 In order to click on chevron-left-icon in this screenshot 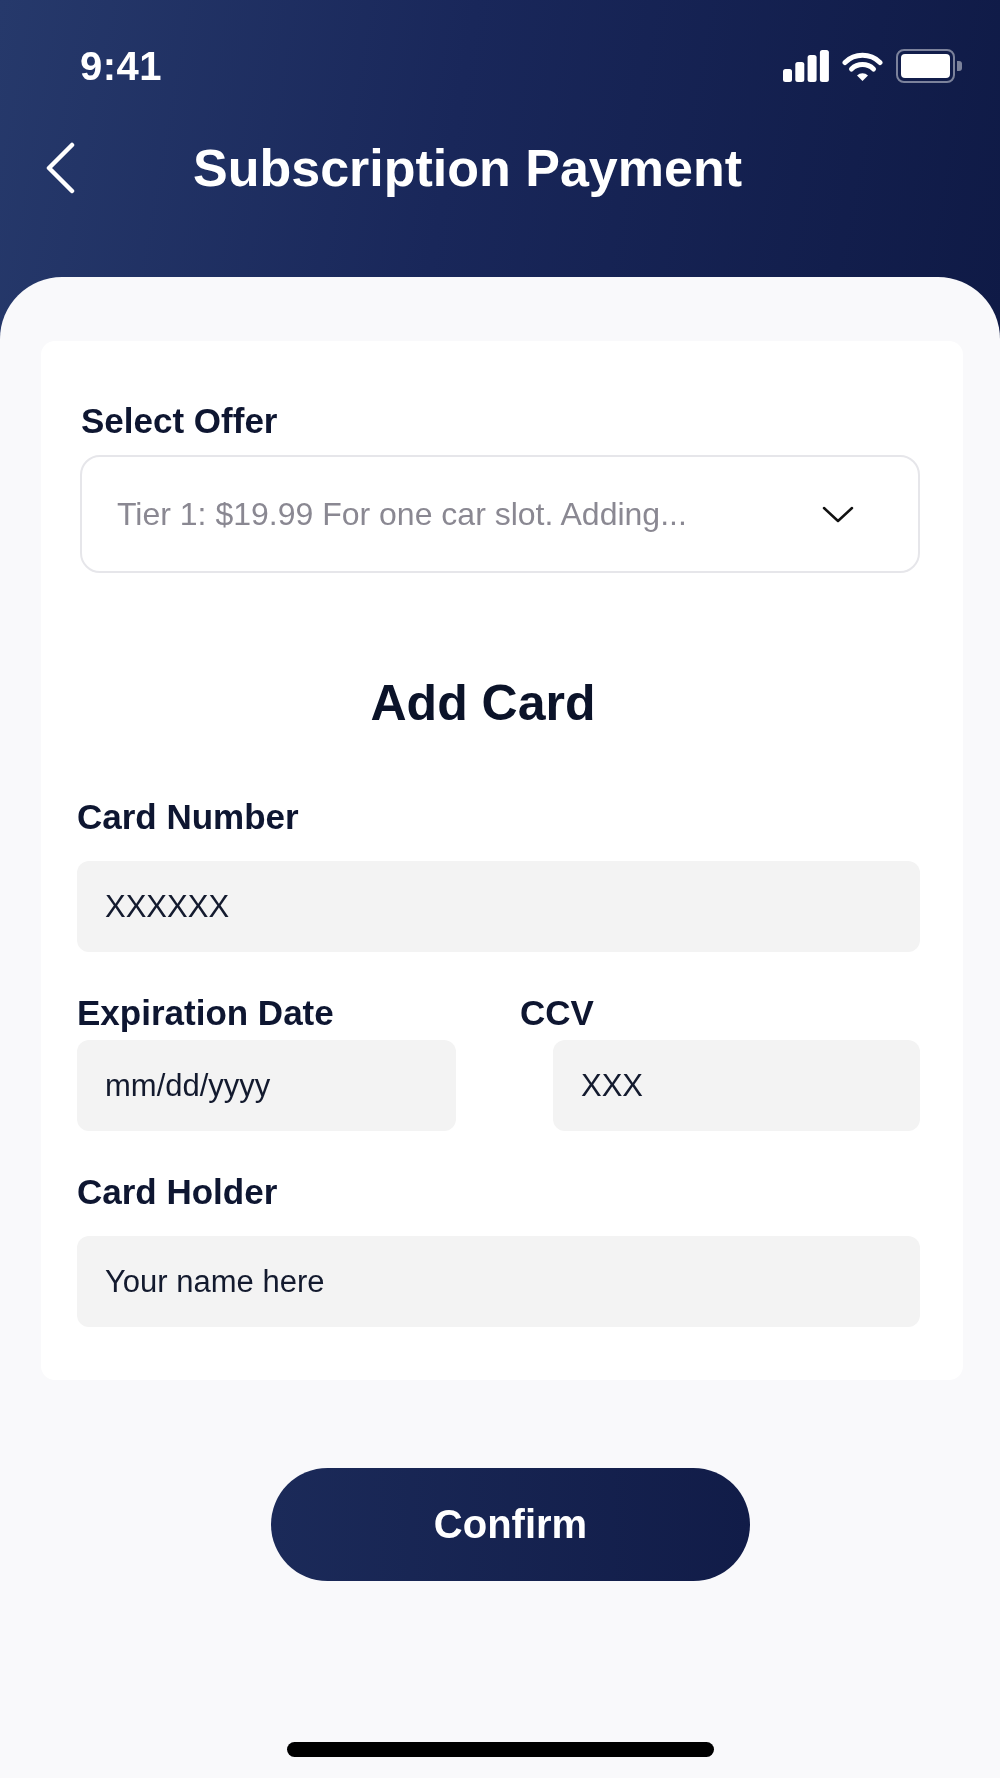, I will do `click(60, 168)`.